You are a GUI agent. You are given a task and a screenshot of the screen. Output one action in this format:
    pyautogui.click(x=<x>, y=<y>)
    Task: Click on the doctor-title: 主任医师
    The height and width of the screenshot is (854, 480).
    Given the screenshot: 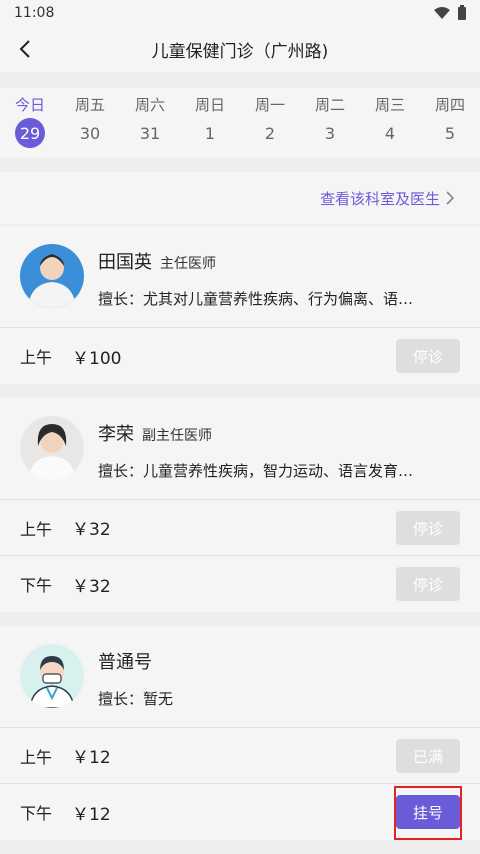 What is the action you would take?
    pyautogui.click(x=188, y=264)
    